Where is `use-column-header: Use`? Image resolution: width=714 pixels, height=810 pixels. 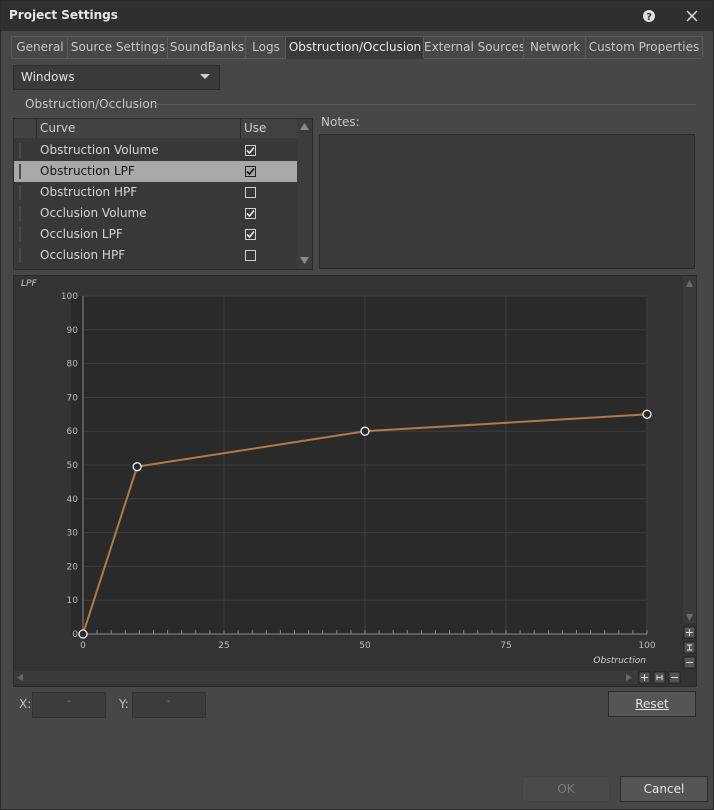 use-column-header: Use is located at coordinates (271, 128).